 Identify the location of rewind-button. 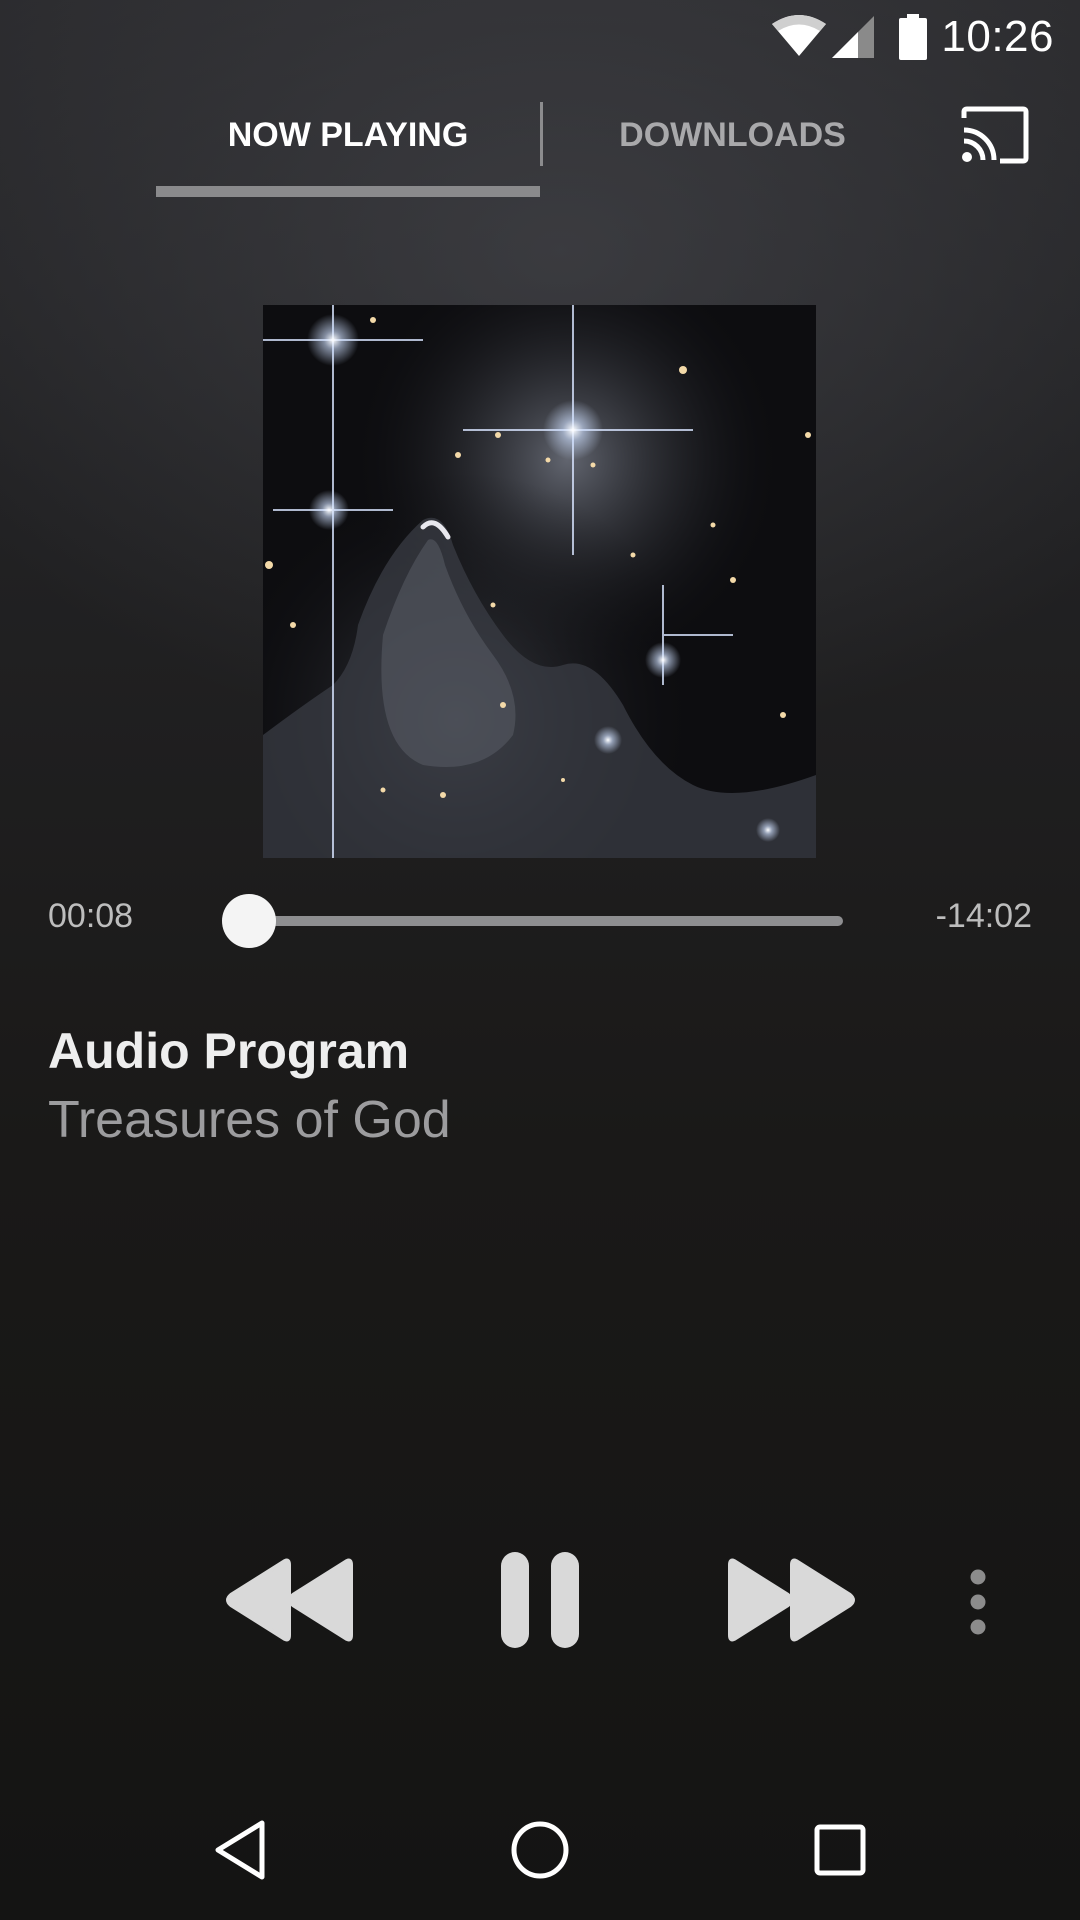
(287, 1600).